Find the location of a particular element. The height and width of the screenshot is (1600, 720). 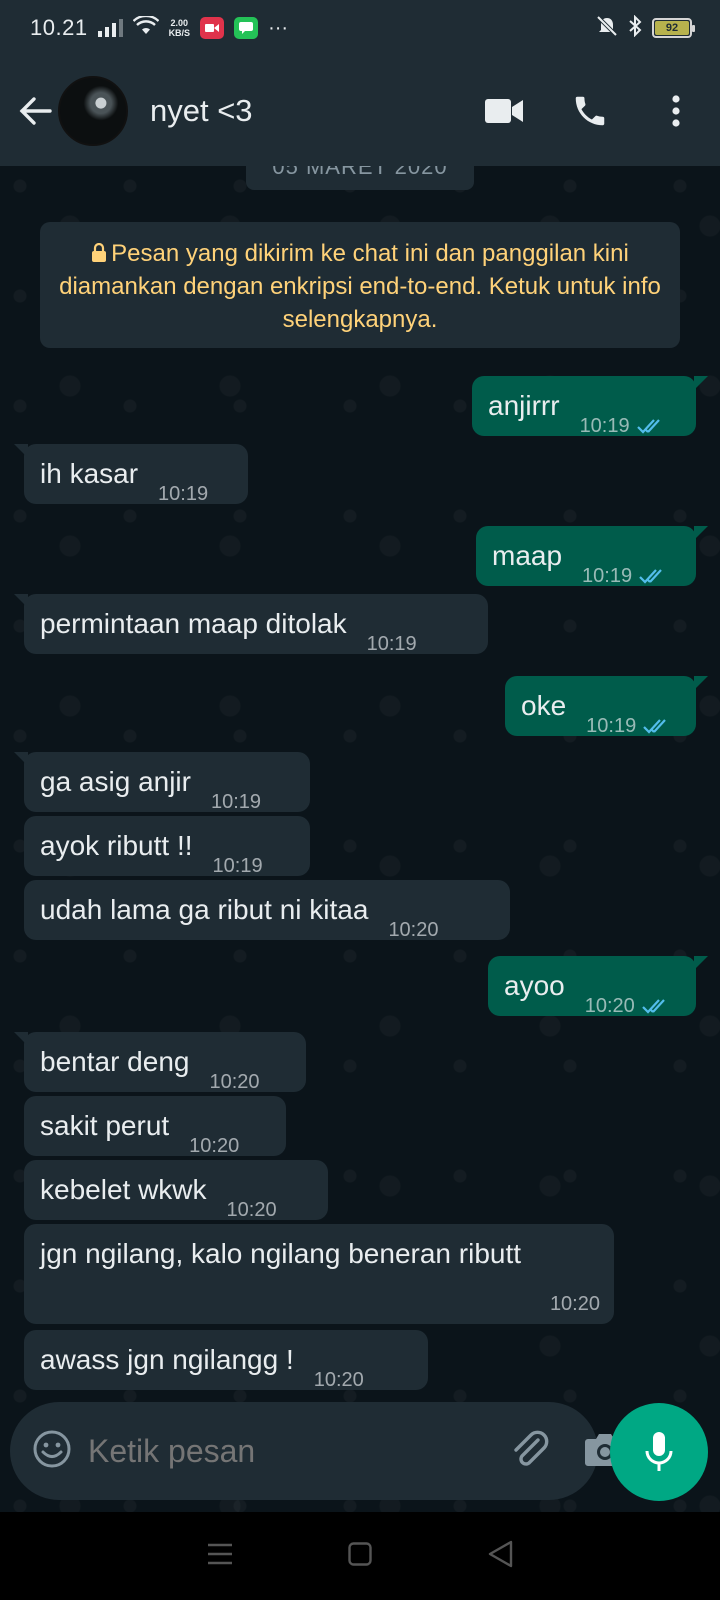

message-text: permintaan maap ditolak is located at coordinates (193, 623).